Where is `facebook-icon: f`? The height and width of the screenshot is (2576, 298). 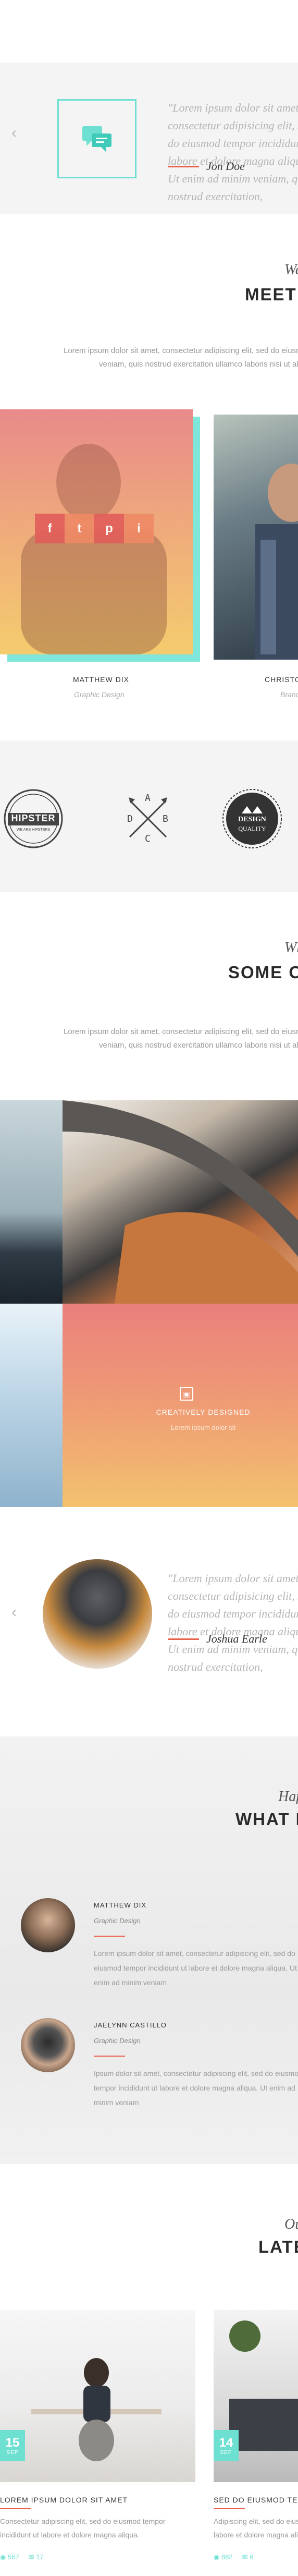
facebook-icon: f is located at coordinates (50, 528).